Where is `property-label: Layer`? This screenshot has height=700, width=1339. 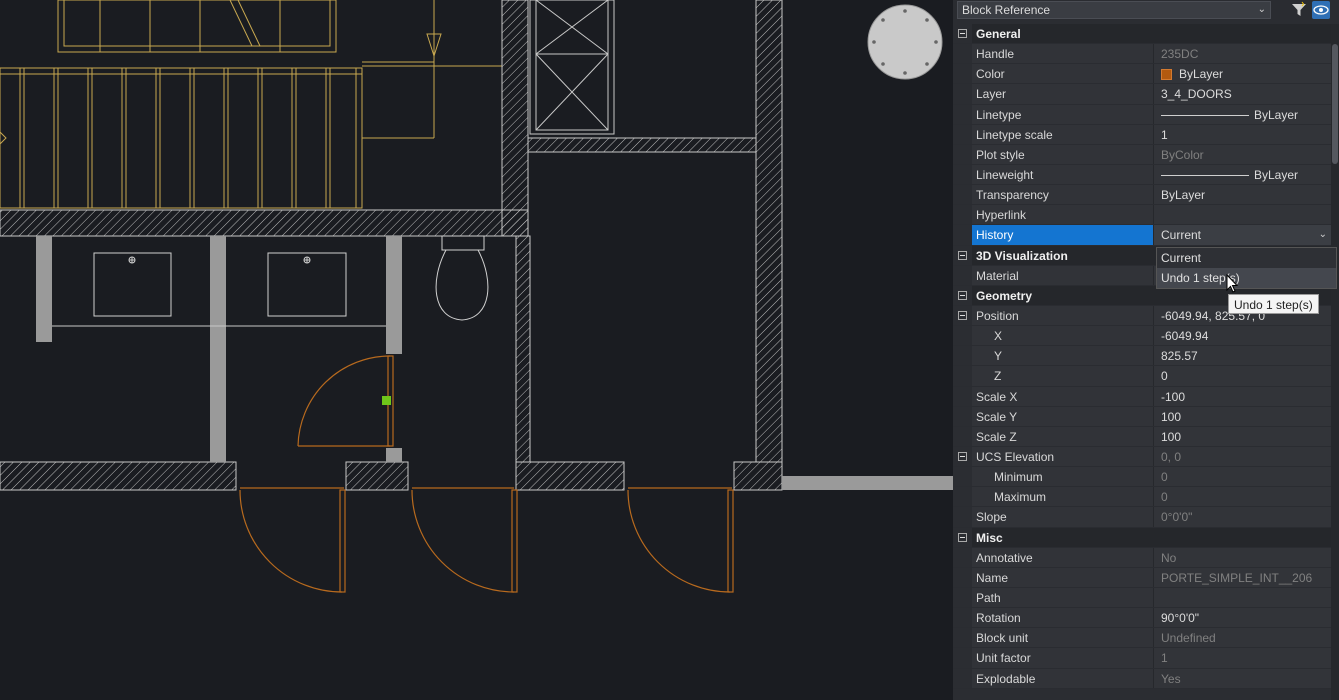
property-label: Layer is located at coordinates (1063, 94).